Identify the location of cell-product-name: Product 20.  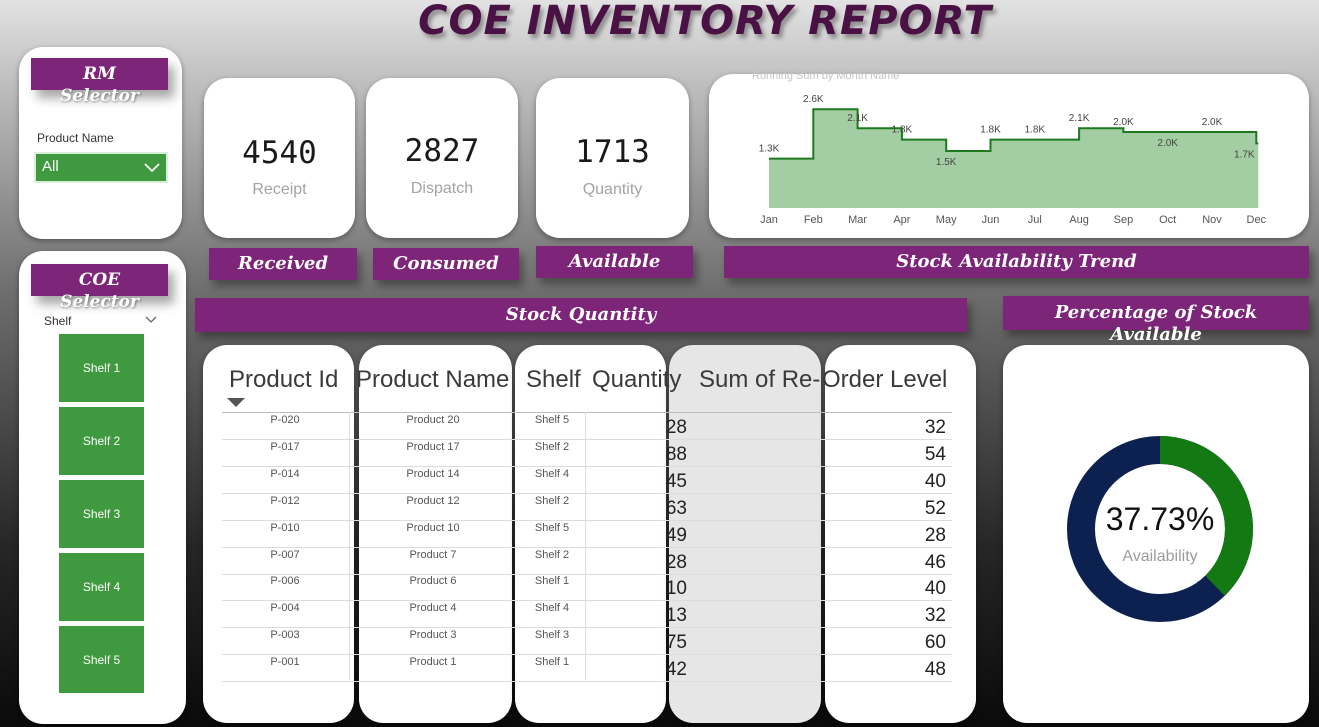
(433, 420).